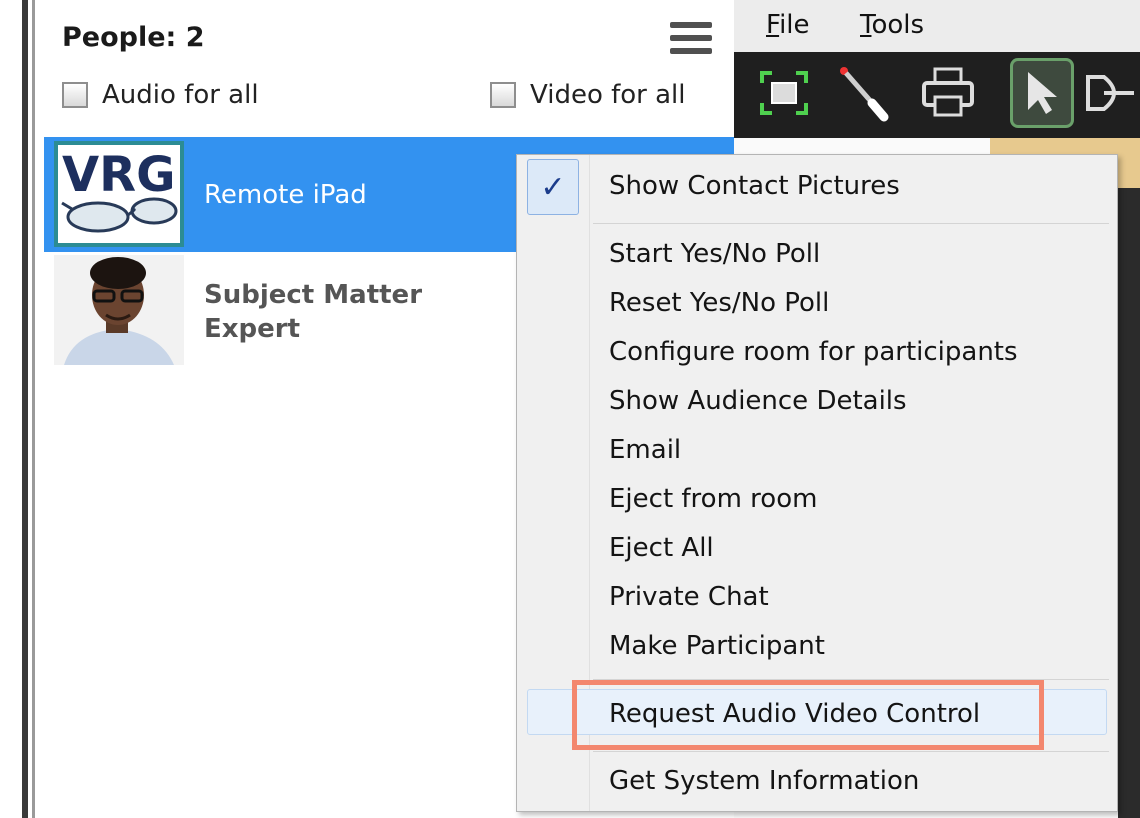  What do you see at coordinates (754, 186) in the screenshot?
I see `menu-item-show-contact-pictures: Show Contact Pictures` at bounding box center [754, 186].